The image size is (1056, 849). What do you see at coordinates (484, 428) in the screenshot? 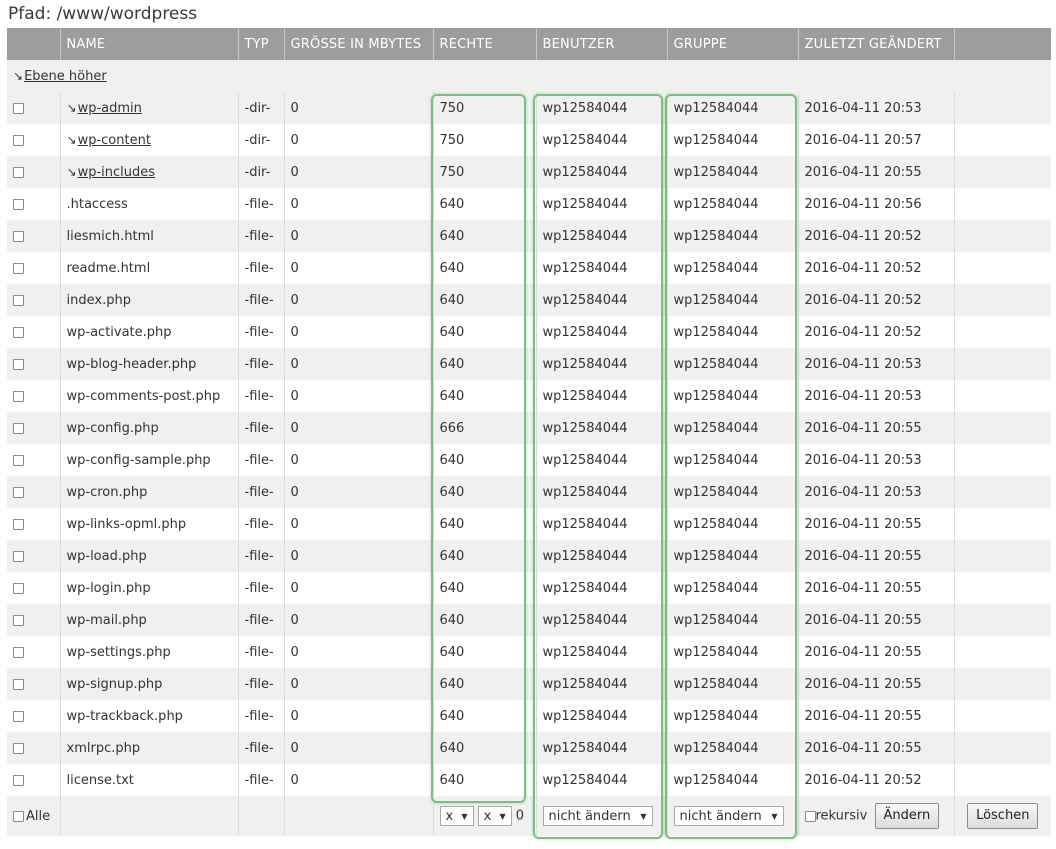
I see `file-permissions: 666` at bounding box center [484, 428].